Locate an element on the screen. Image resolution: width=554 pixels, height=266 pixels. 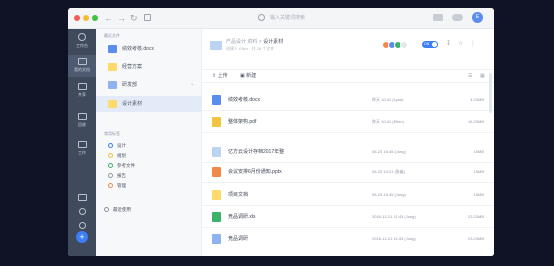
rail-label: 回收 is located at coordinates (82, 124).